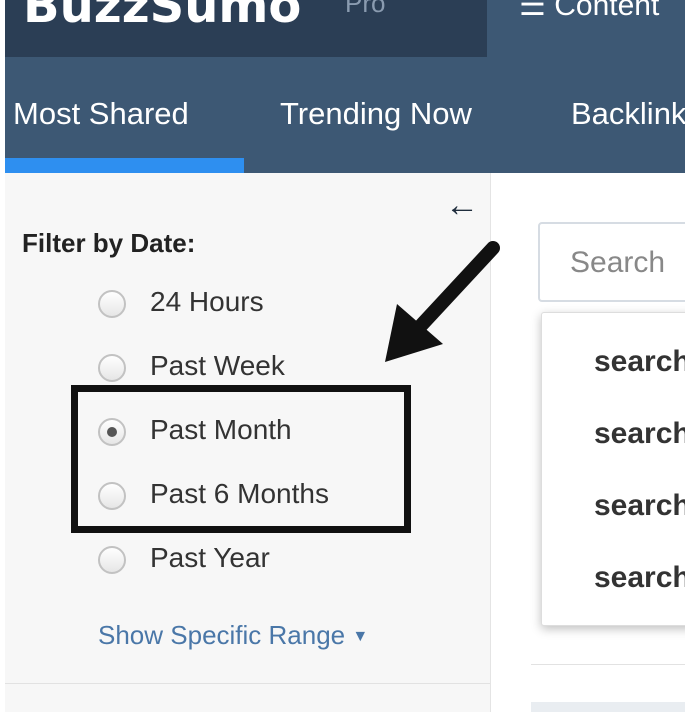 The width and height of the screenshot is (700, 728). Describe the element at coordinates (222, 635) in the screenshot. I see `range-link-label: Show Specific Range` at that location.